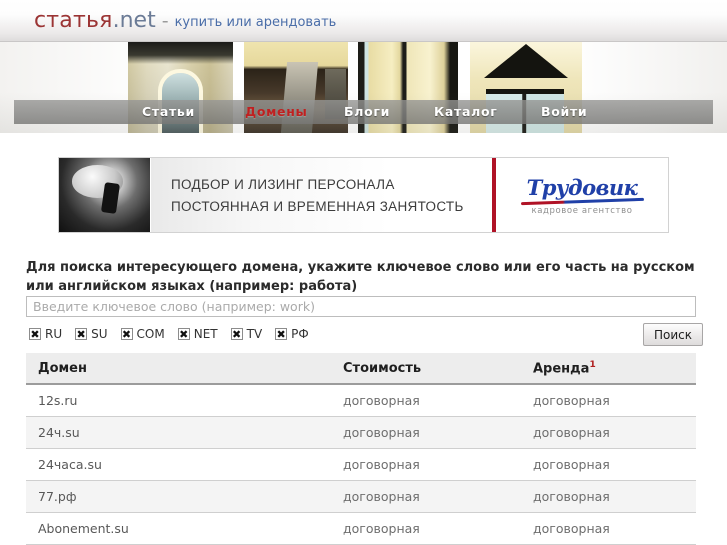 This screenshot has width=727, height=545. Describe the element at coordinates (178, 401) in the screenshot. I see `cell-domain: 12s.ru` at that location.